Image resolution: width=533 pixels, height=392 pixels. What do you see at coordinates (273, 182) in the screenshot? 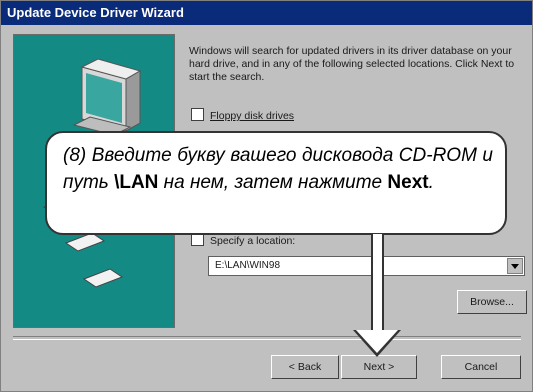
I see `callout-middle: на нем, затем нажмите` at bounding box center [273, 182].